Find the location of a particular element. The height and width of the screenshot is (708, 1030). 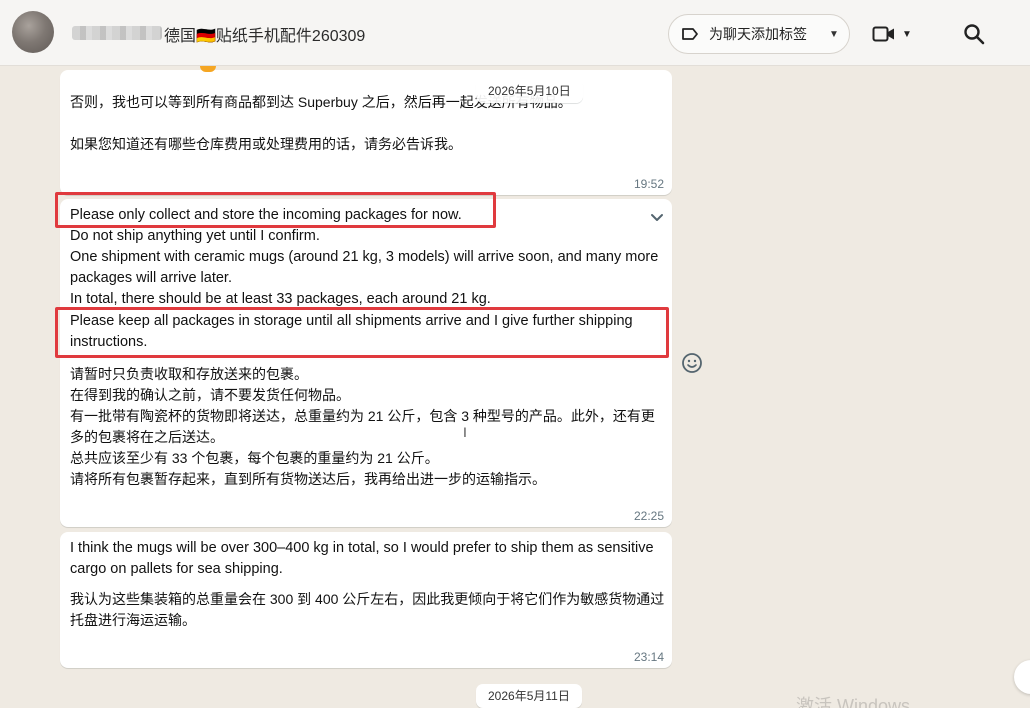

message-time: 22:25 is located at coordinates (648, 516).